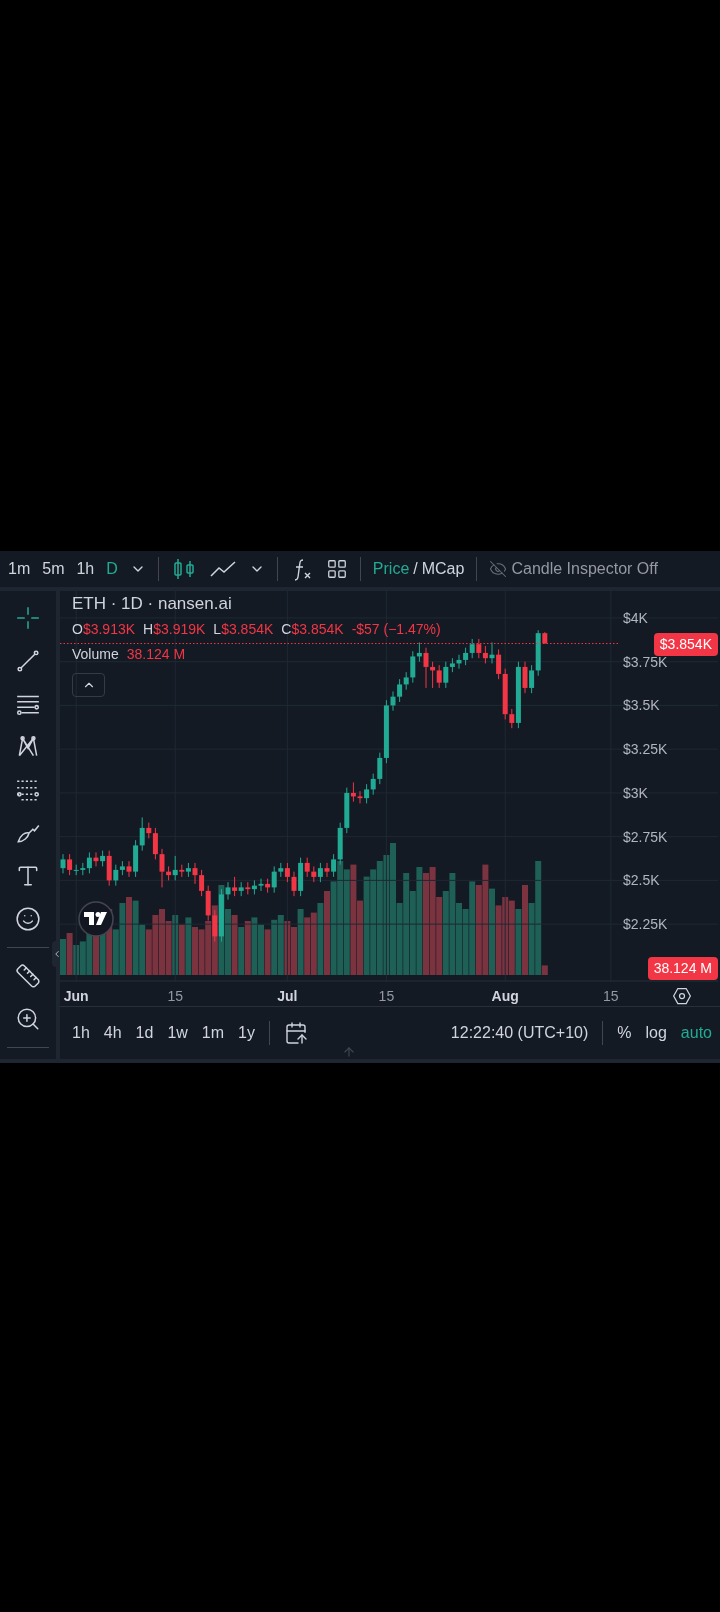  I want to click on interval-tab: D, so click(112, 569).